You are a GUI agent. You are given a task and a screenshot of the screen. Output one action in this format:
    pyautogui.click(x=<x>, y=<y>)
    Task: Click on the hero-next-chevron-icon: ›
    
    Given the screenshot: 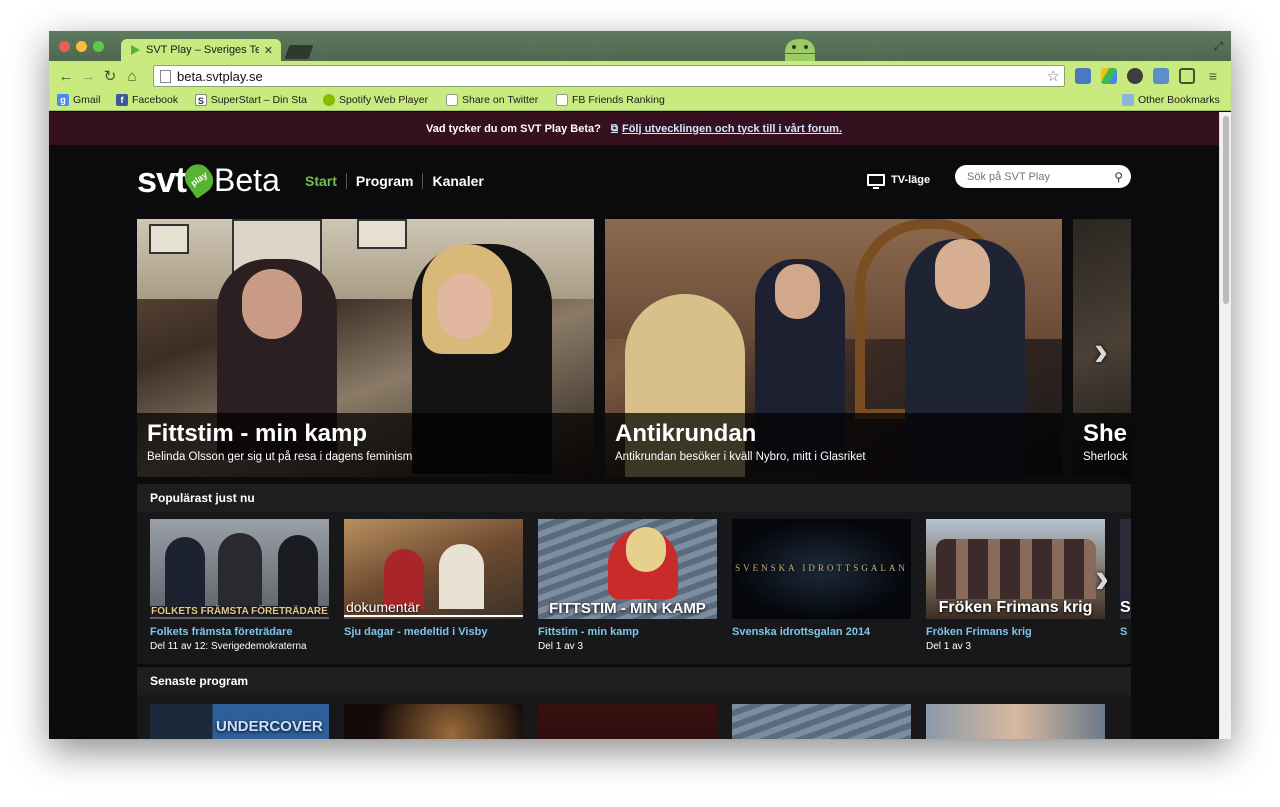 What is the action you would take?
    pyautogui.click(x=1101, y=351)
    